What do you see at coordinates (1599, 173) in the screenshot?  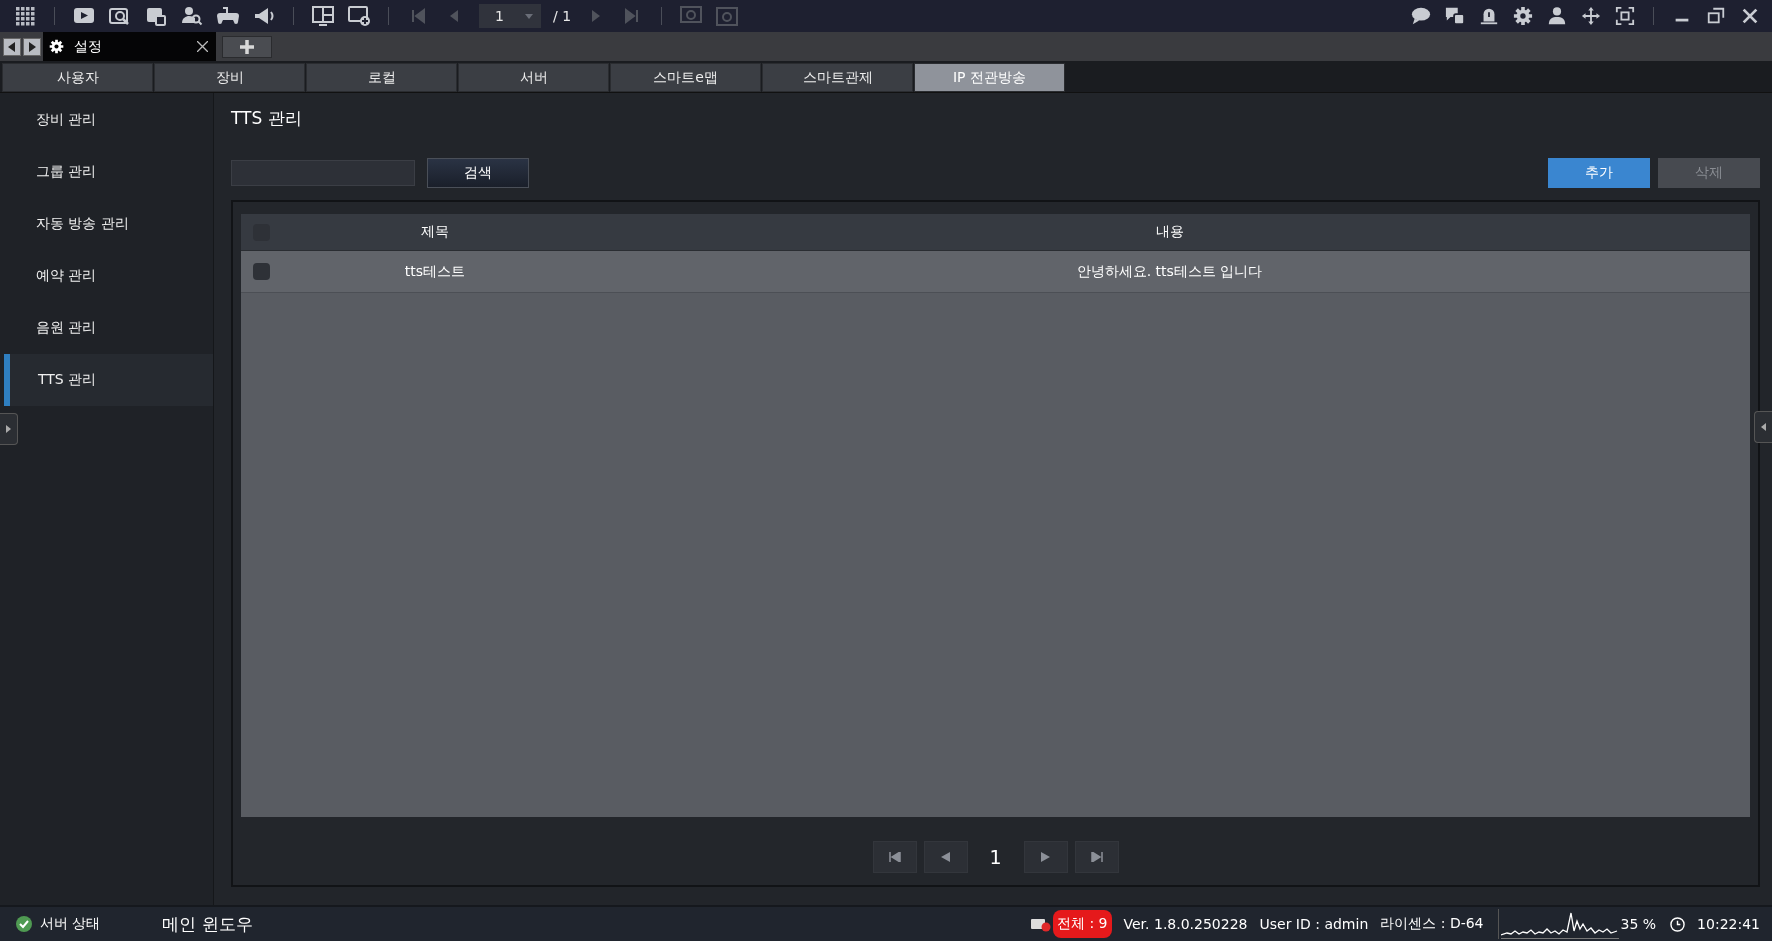 I see `add-button: 추가` at bounding box center [1599, 173].